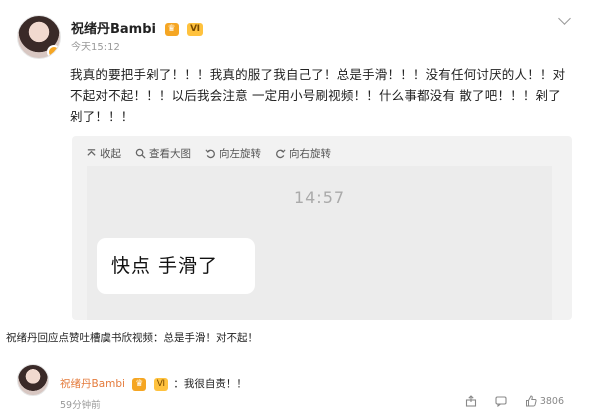 The height and width of the screenshot is (414, 600). I want to click on collapse-icon, so click(91, 152).